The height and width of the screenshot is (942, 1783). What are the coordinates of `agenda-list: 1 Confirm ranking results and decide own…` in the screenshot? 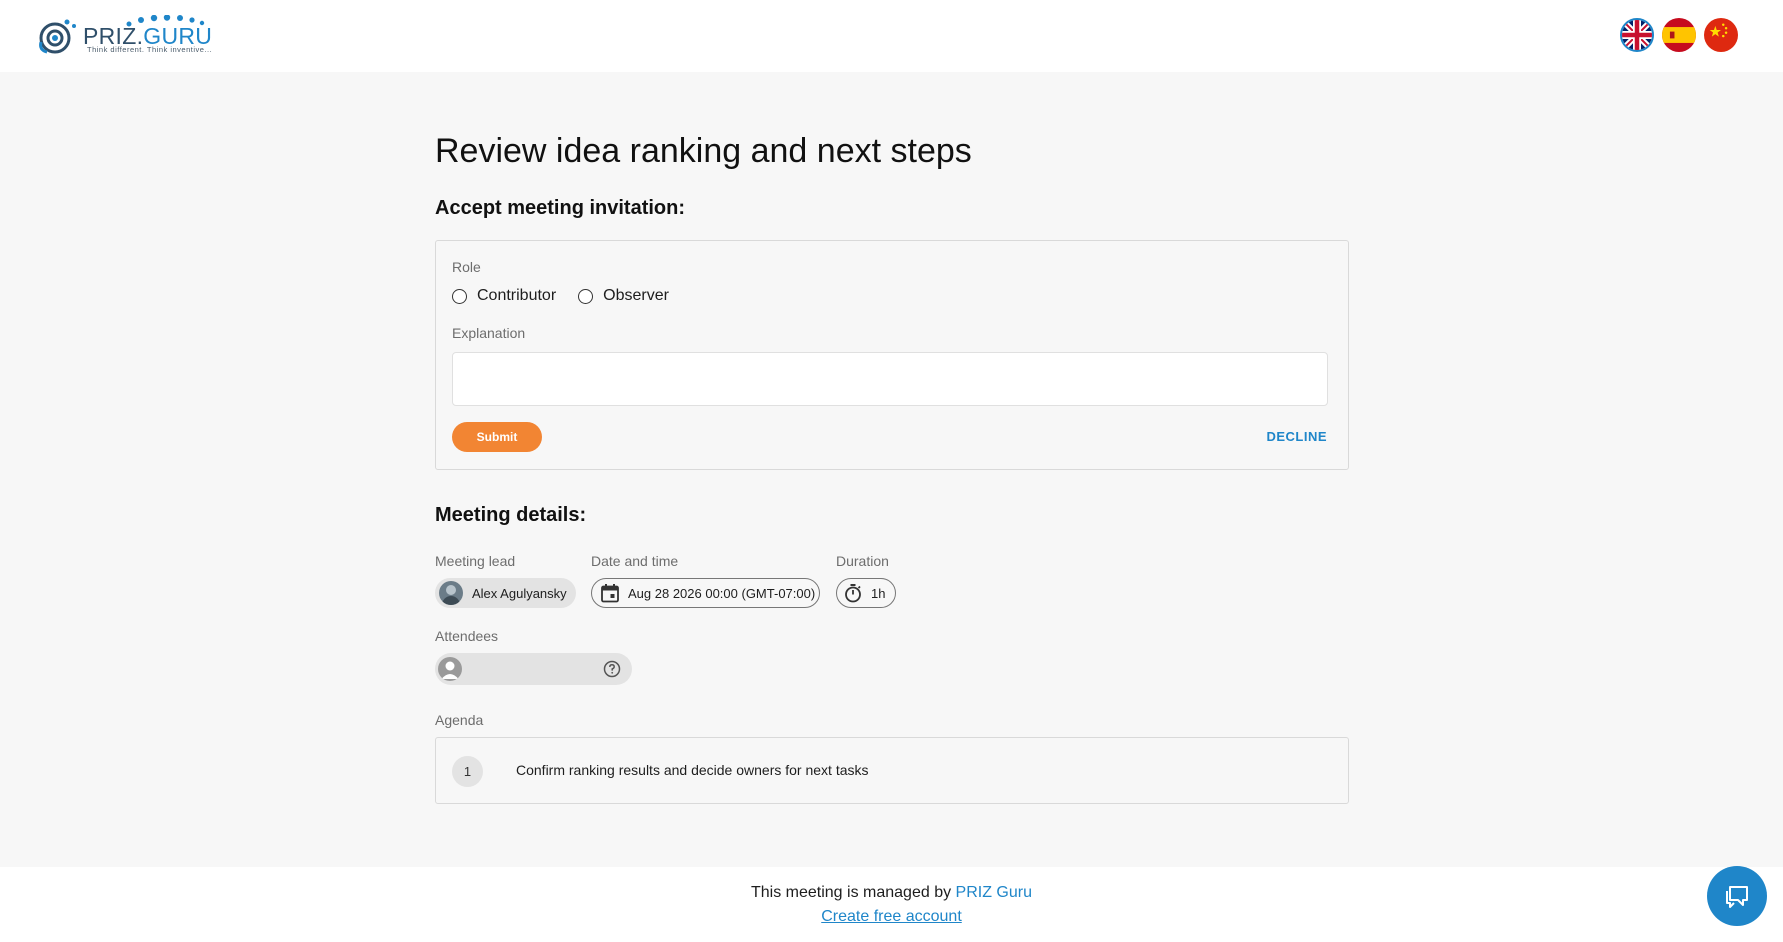 It's located at (892, 770).